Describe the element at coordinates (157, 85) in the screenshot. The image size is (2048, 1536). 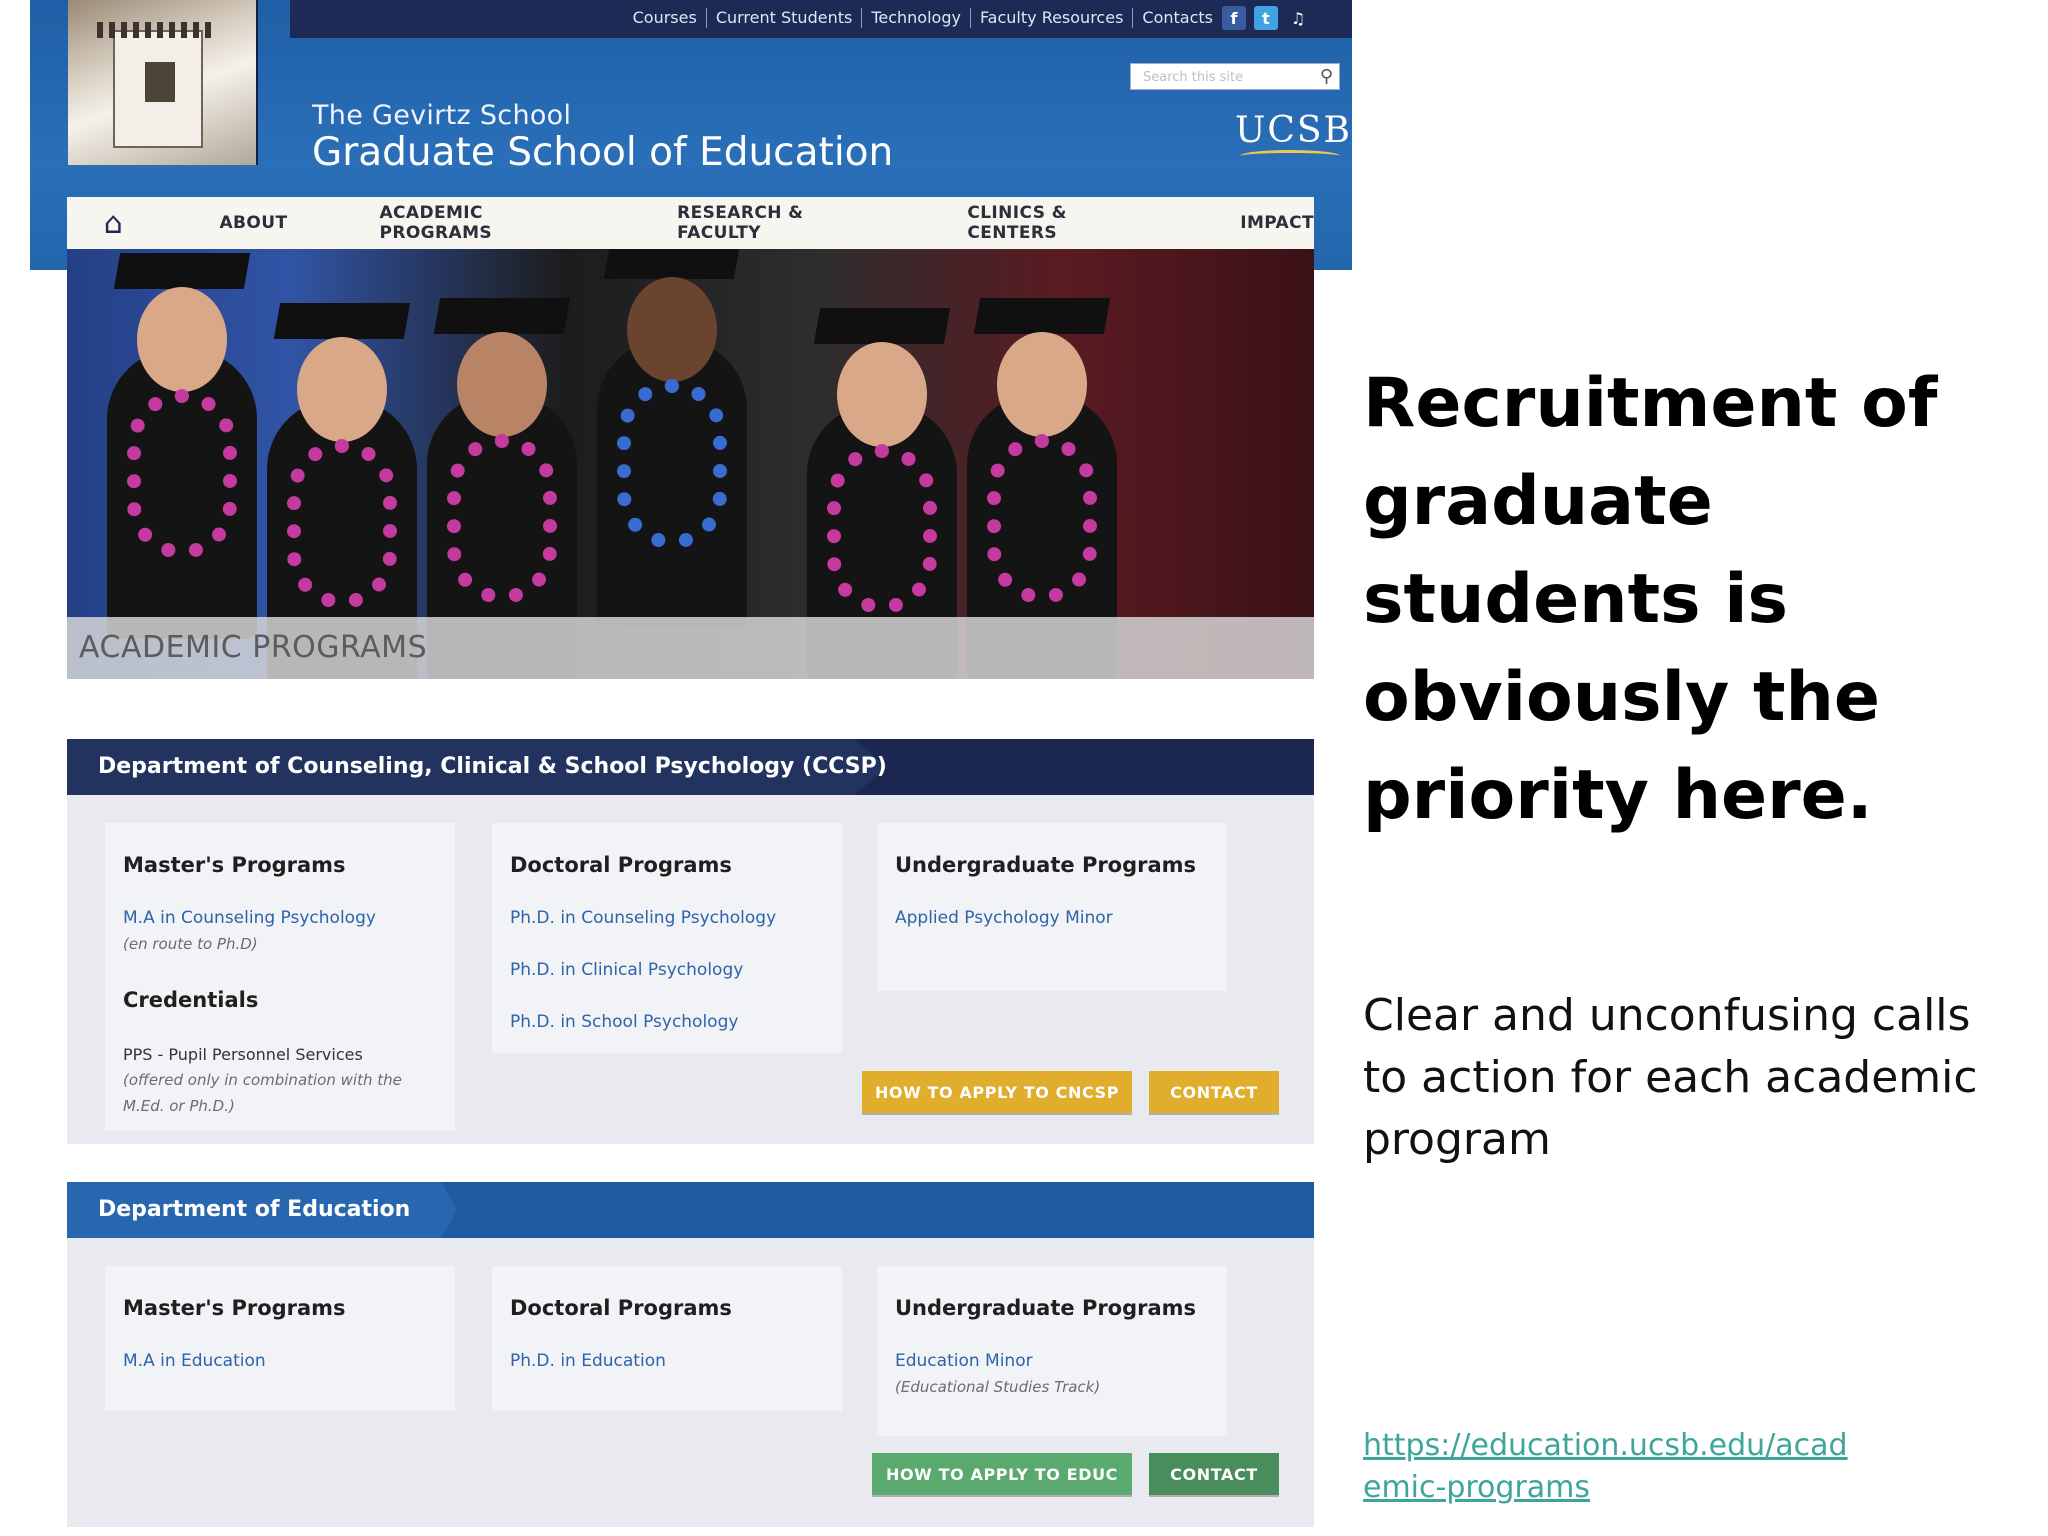
I see `bell-tower-icon` at that location.